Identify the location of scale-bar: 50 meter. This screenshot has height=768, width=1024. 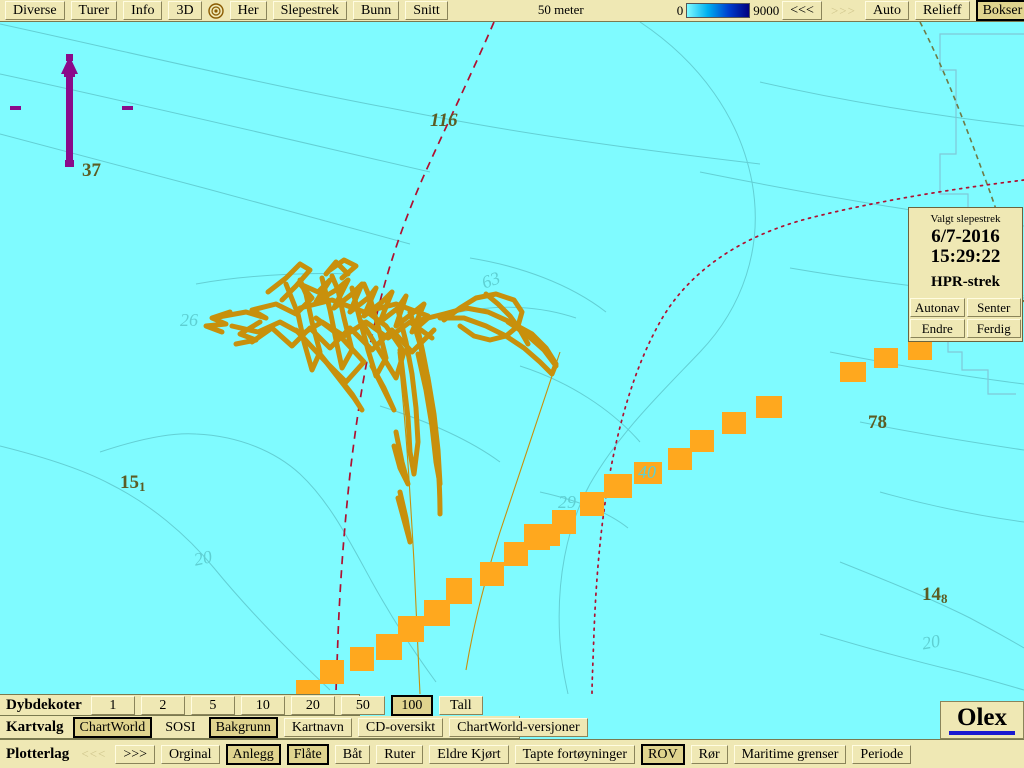
(560, 9).